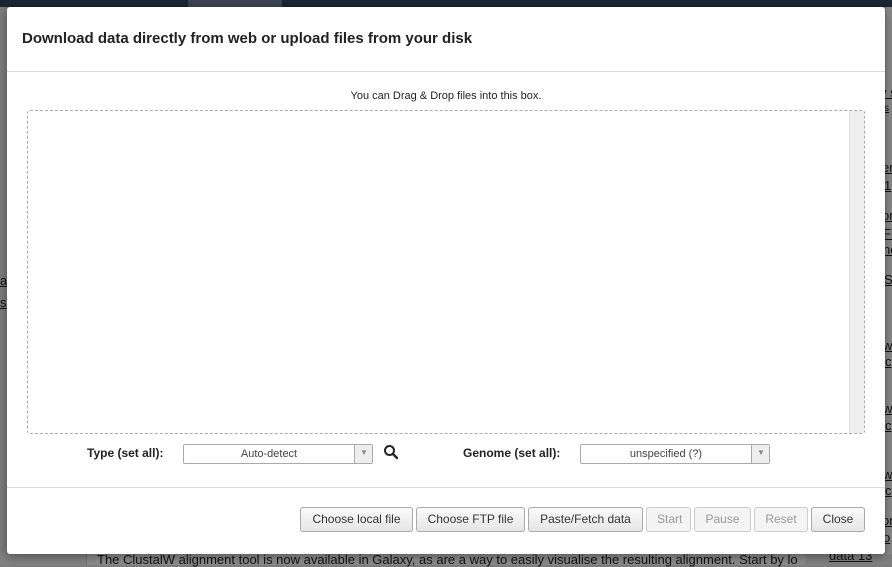 This screenshot has height=567, width=892. Describe the element at coordinates (666, 454) in the screenshot. I see `genome-select-value: unspecified (?)` at that location.